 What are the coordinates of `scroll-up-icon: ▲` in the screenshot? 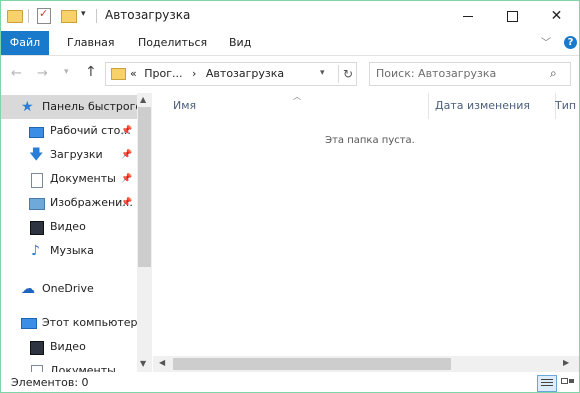 It's located at (143, 99).